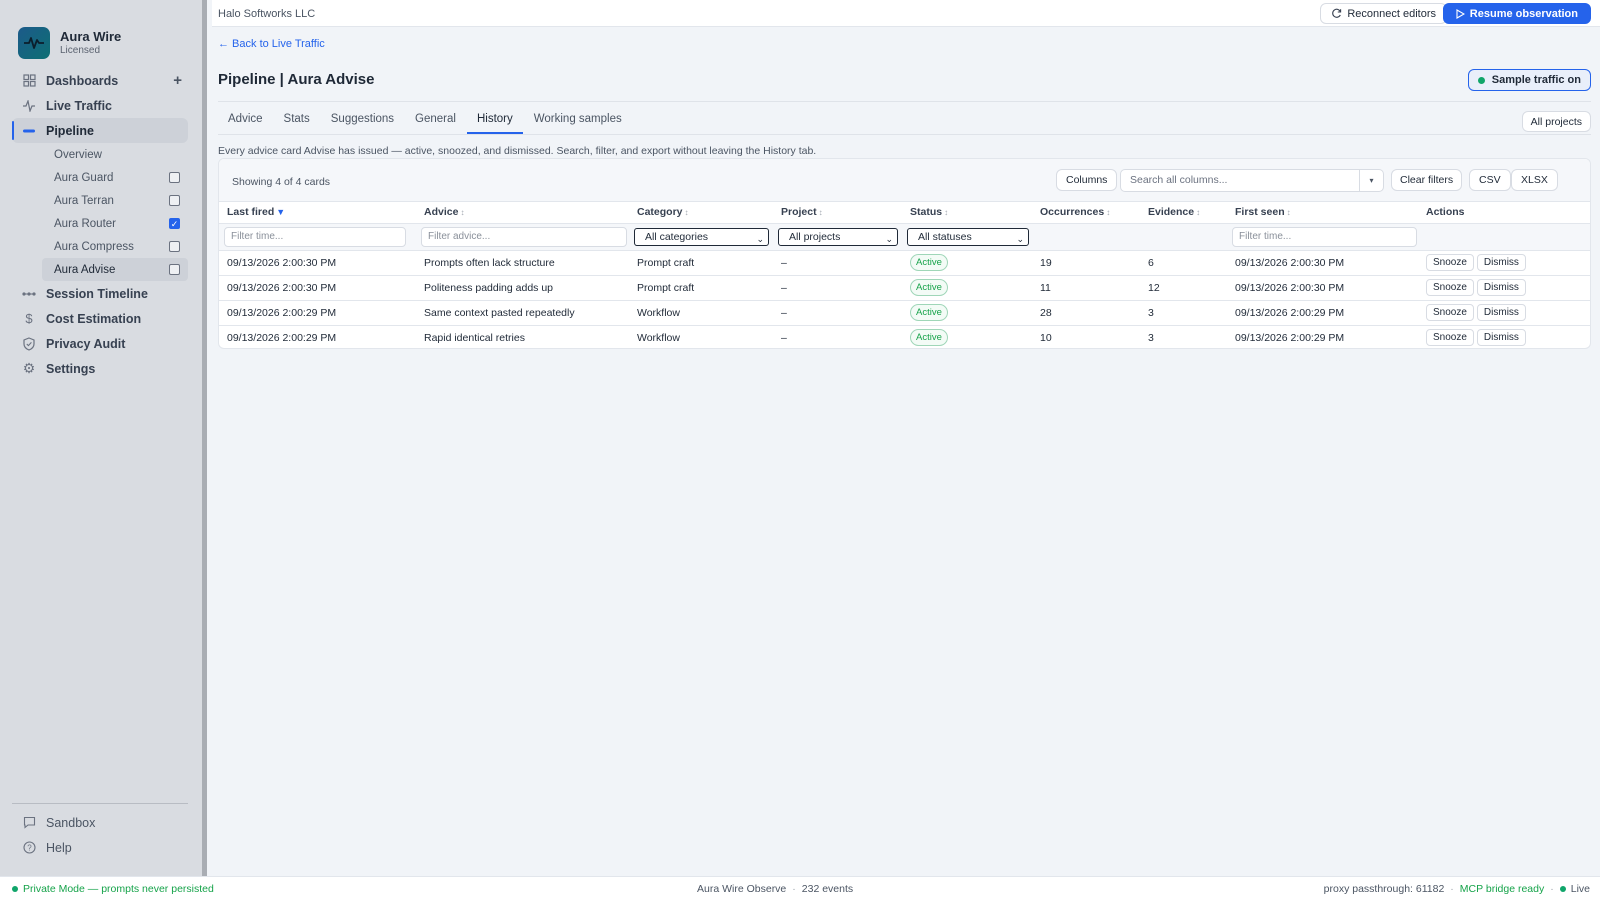  I want to click on sample-traffic-toggle: Sample traffic on, so click(1529, 80).